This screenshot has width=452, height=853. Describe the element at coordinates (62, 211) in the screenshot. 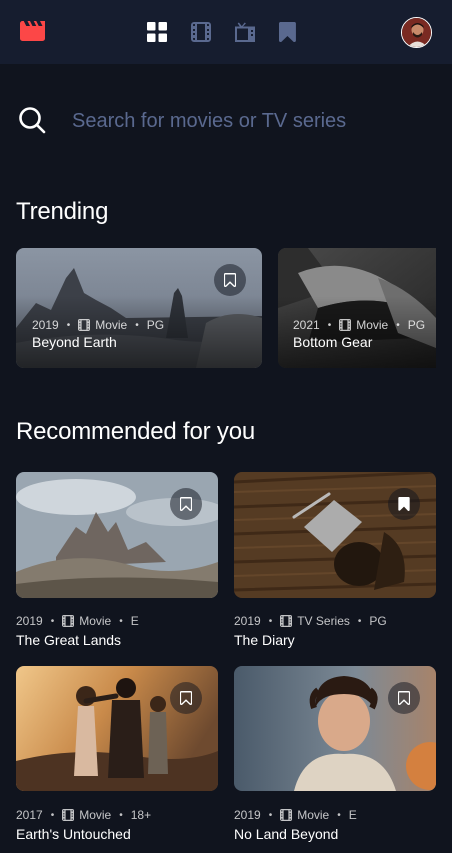

I see `trending-heading: Trending` at that location.